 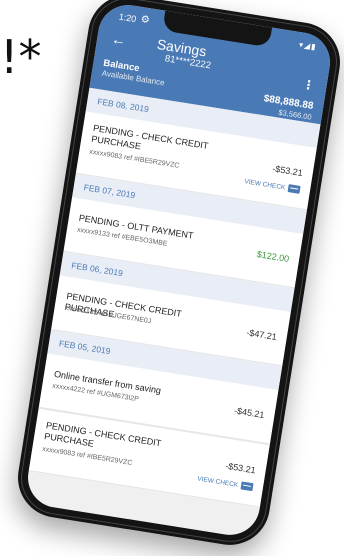 What do you see at coordinates (308, 46) in the screenshot?
I see `signal-battery-icon: ▾◢▮` at bounding box center [308, 46].